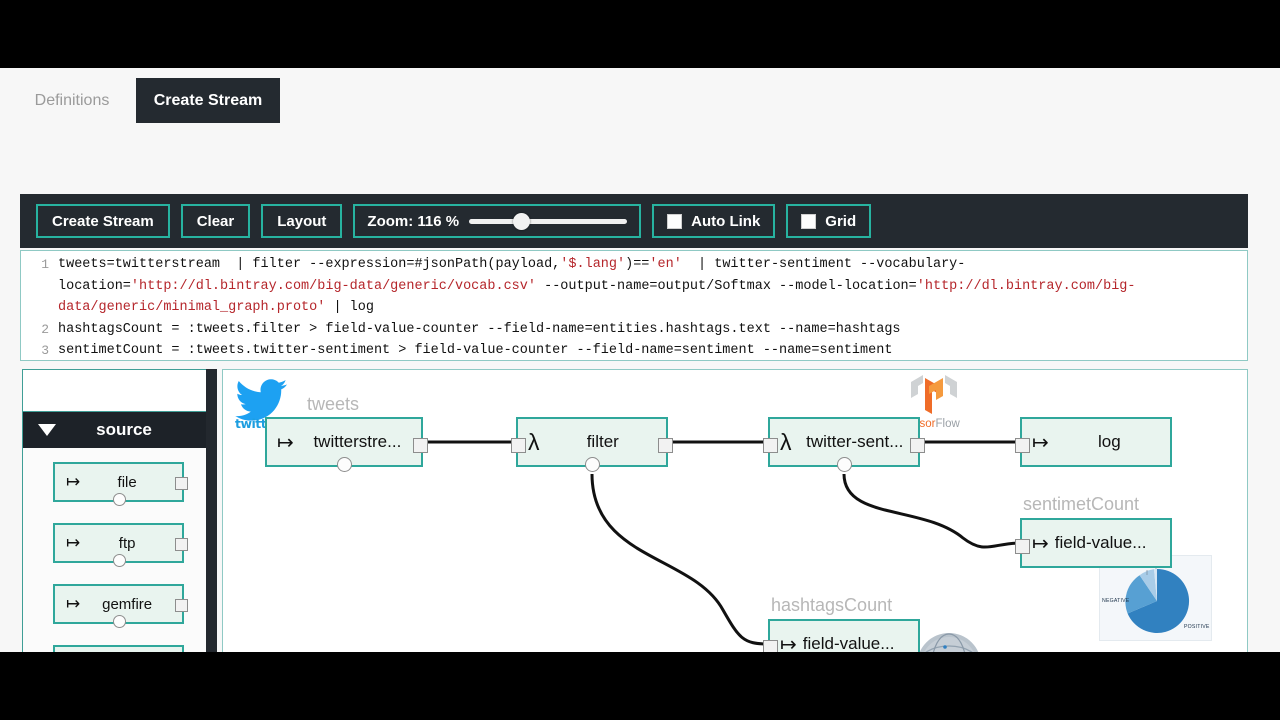 Image resolution: width=1280 pixels, height=720 pixels. I want to click on palette-item-label: gemfire, so click(127, 604).